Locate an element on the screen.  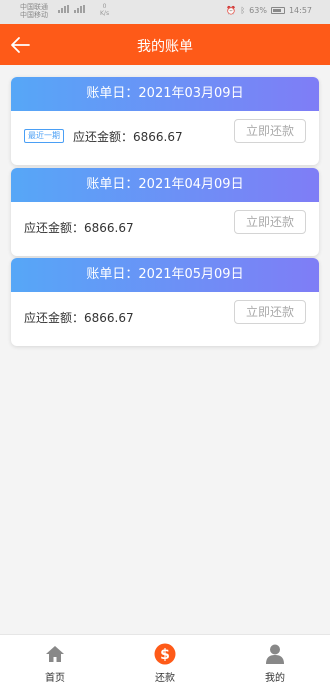
bill-card: 账单日：2021年04月09日 应还金额：6866.67 立即还款 is located at coordinates (165, 212).